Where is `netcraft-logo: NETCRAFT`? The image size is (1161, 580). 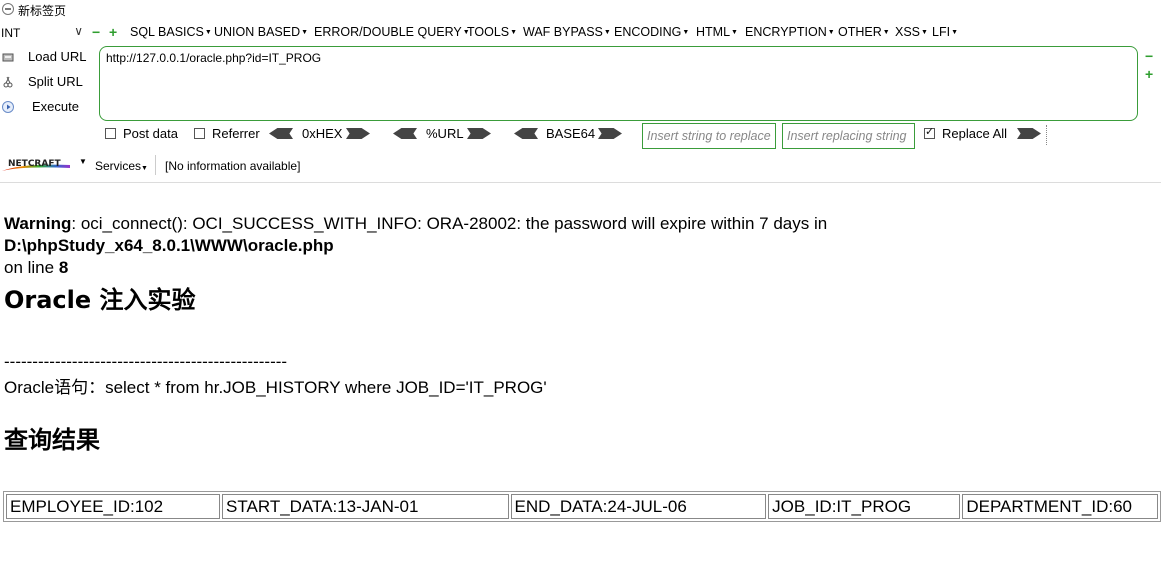 netcraft-logo: NETCRAFT is located at coordinates (36, 165).